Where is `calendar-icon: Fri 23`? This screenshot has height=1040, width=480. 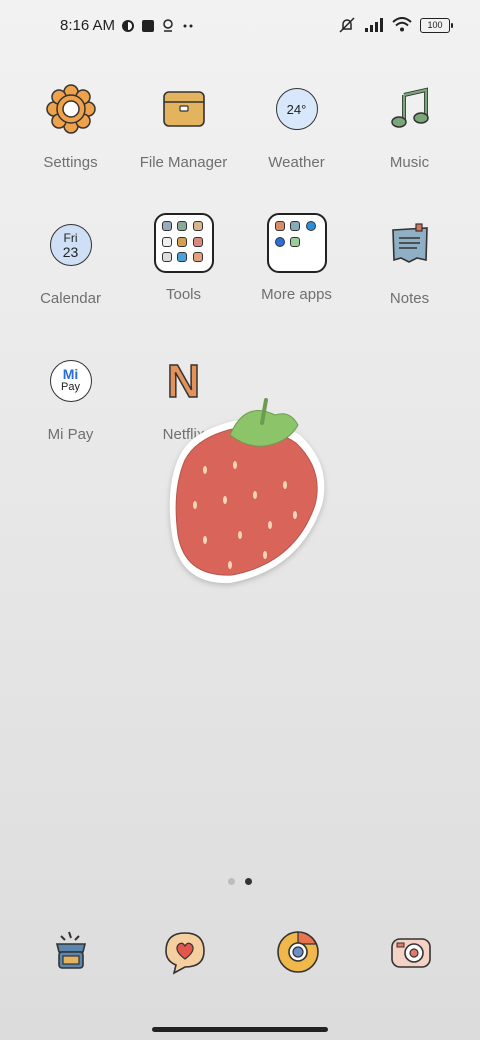
calendar-icon: Fri 23 is located at coordinates (71, 245).